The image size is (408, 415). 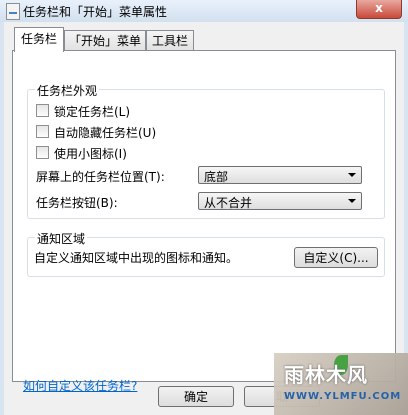 I want to click on taskbar-properties-icon, so click(x=13, y=11).